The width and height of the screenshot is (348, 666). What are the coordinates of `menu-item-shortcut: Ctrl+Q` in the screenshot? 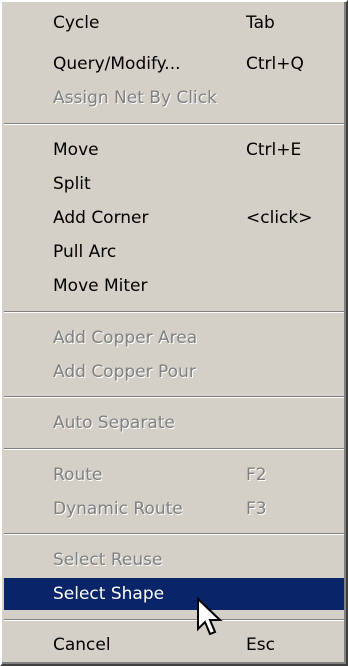 It's located at (275, 64).